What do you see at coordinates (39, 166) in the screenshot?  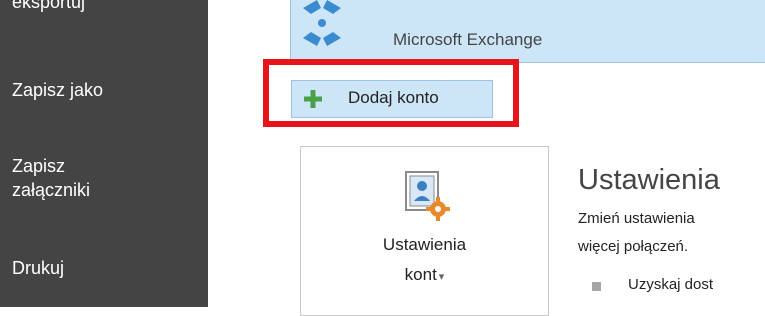 I see `sidebar-item-label: Zapisz` at bounding box center [39, 166].